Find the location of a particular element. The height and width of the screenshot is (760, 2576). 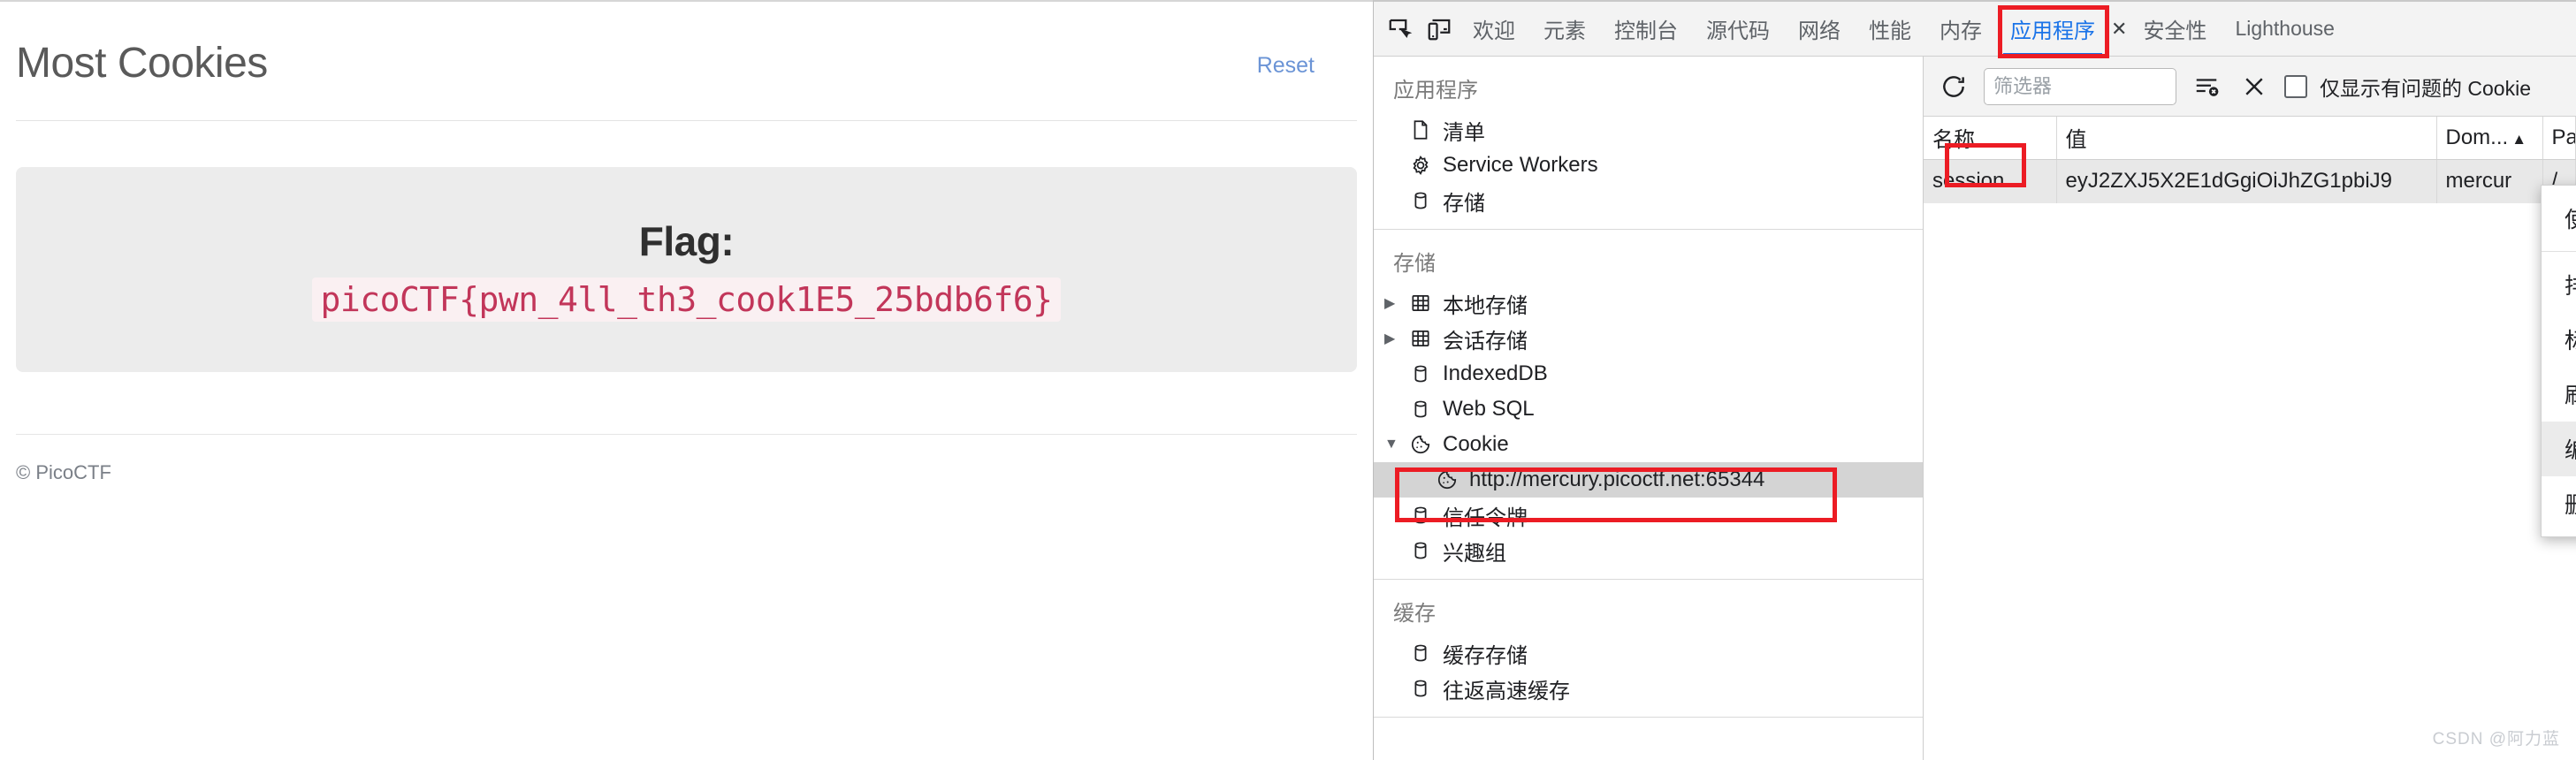

context-menu-item-label: 删除 is located at coordinates (2570, 506).